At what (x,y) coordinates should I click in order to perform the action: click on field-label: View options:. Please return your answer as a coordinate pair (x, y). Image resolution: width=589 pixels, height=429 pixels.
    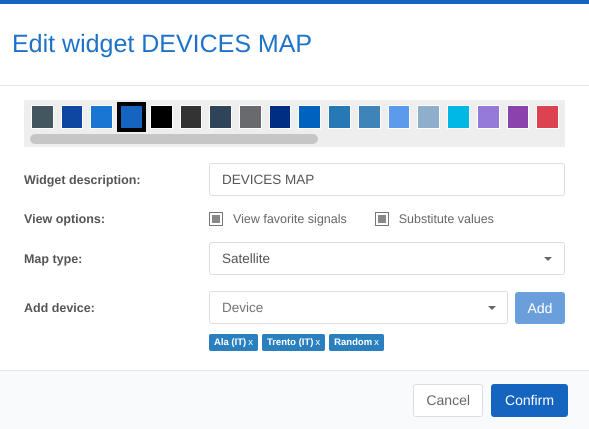
    Looking at the image, I should click on (65, 219).